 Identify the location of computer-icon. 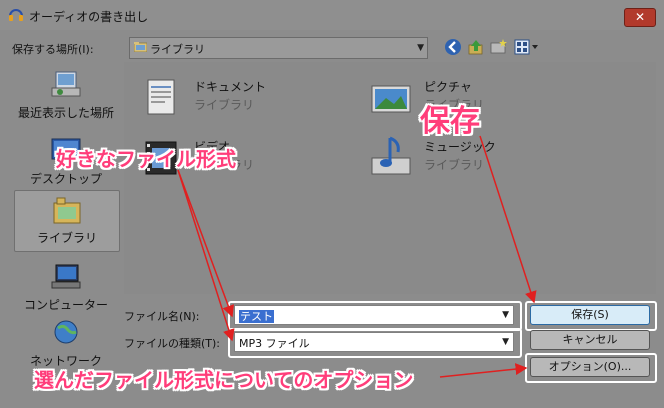
(66, 276).